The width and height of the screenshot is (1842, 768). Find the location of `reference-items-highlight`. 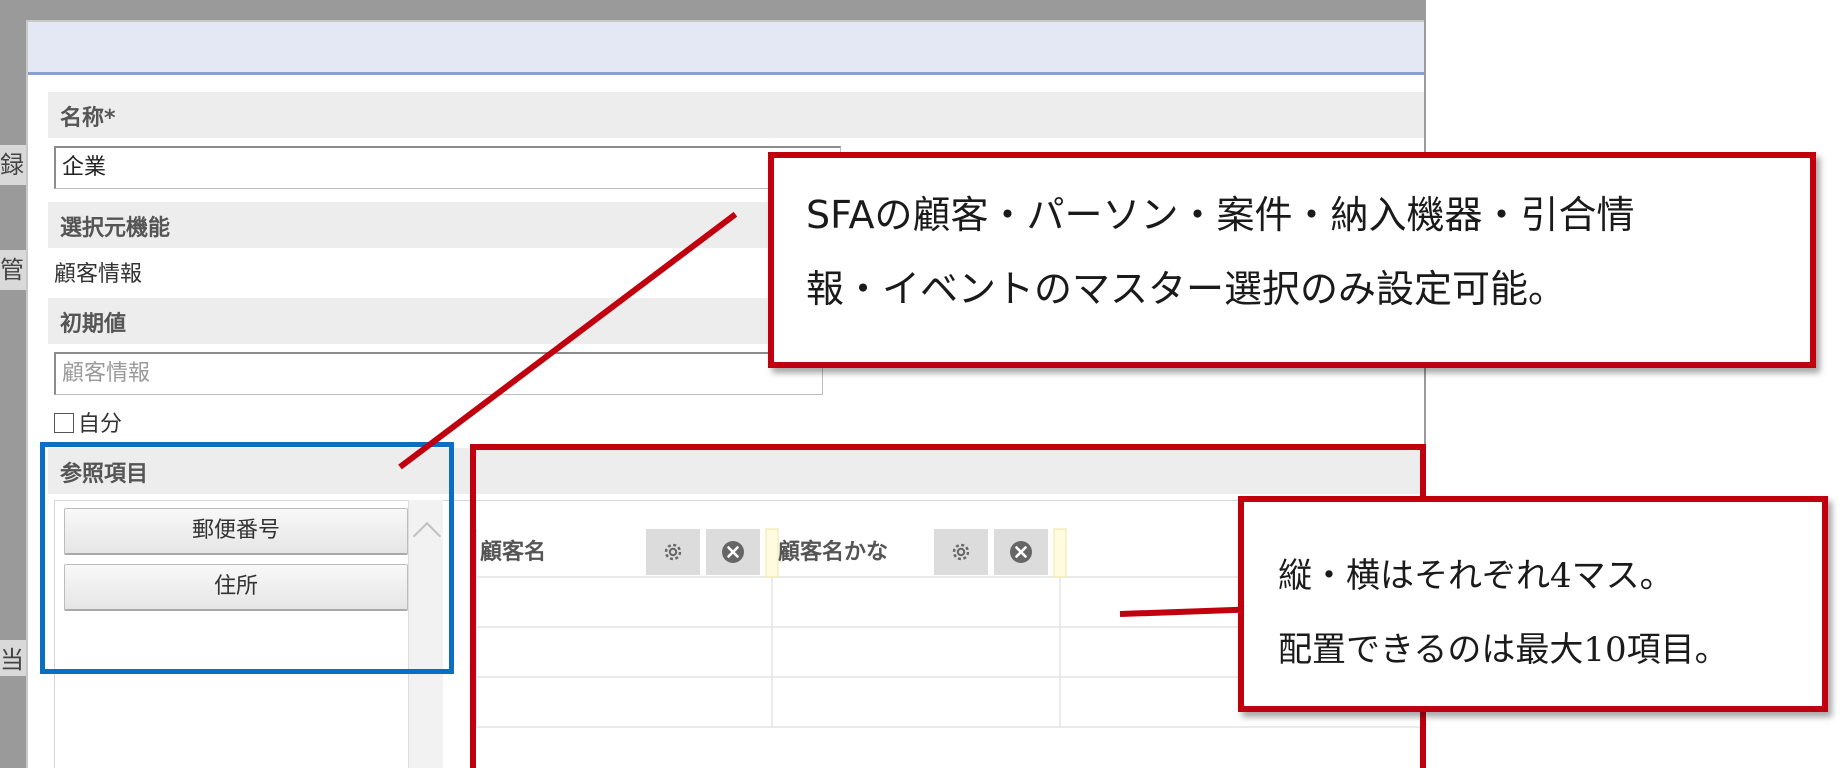

reference-items-highlight is located at coordinates (247, 558).